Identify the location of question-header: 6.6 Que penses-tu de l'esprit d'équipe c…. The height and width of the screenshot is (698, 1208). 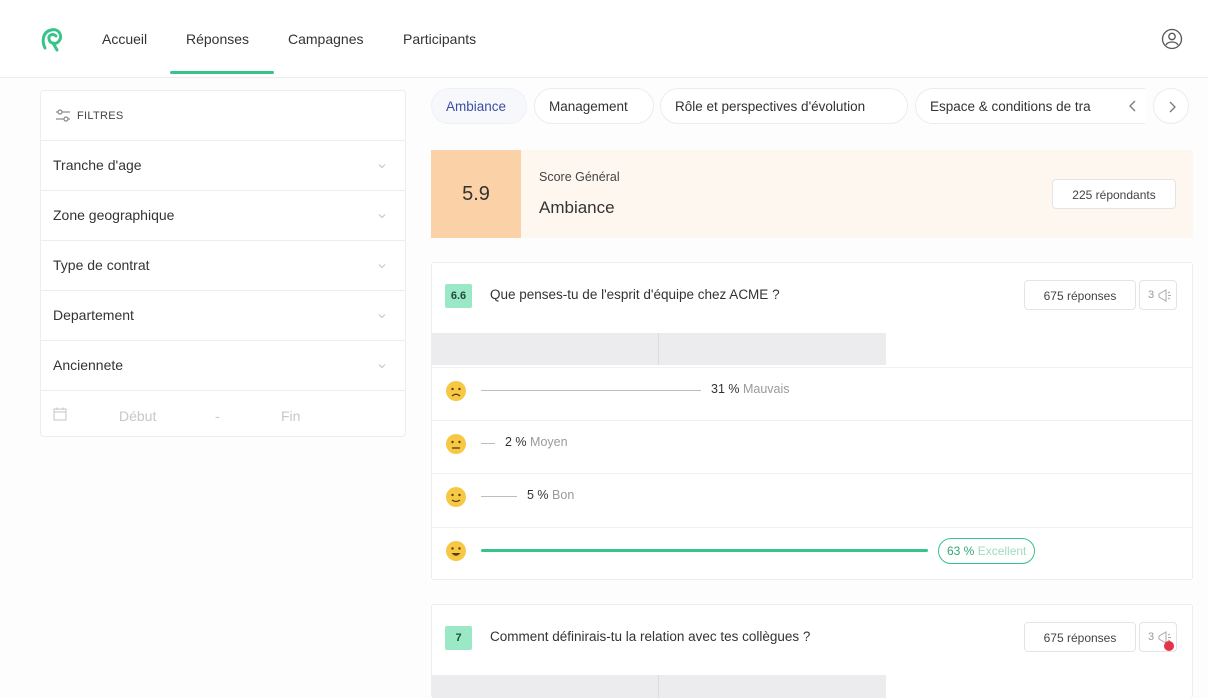
(812, 296).